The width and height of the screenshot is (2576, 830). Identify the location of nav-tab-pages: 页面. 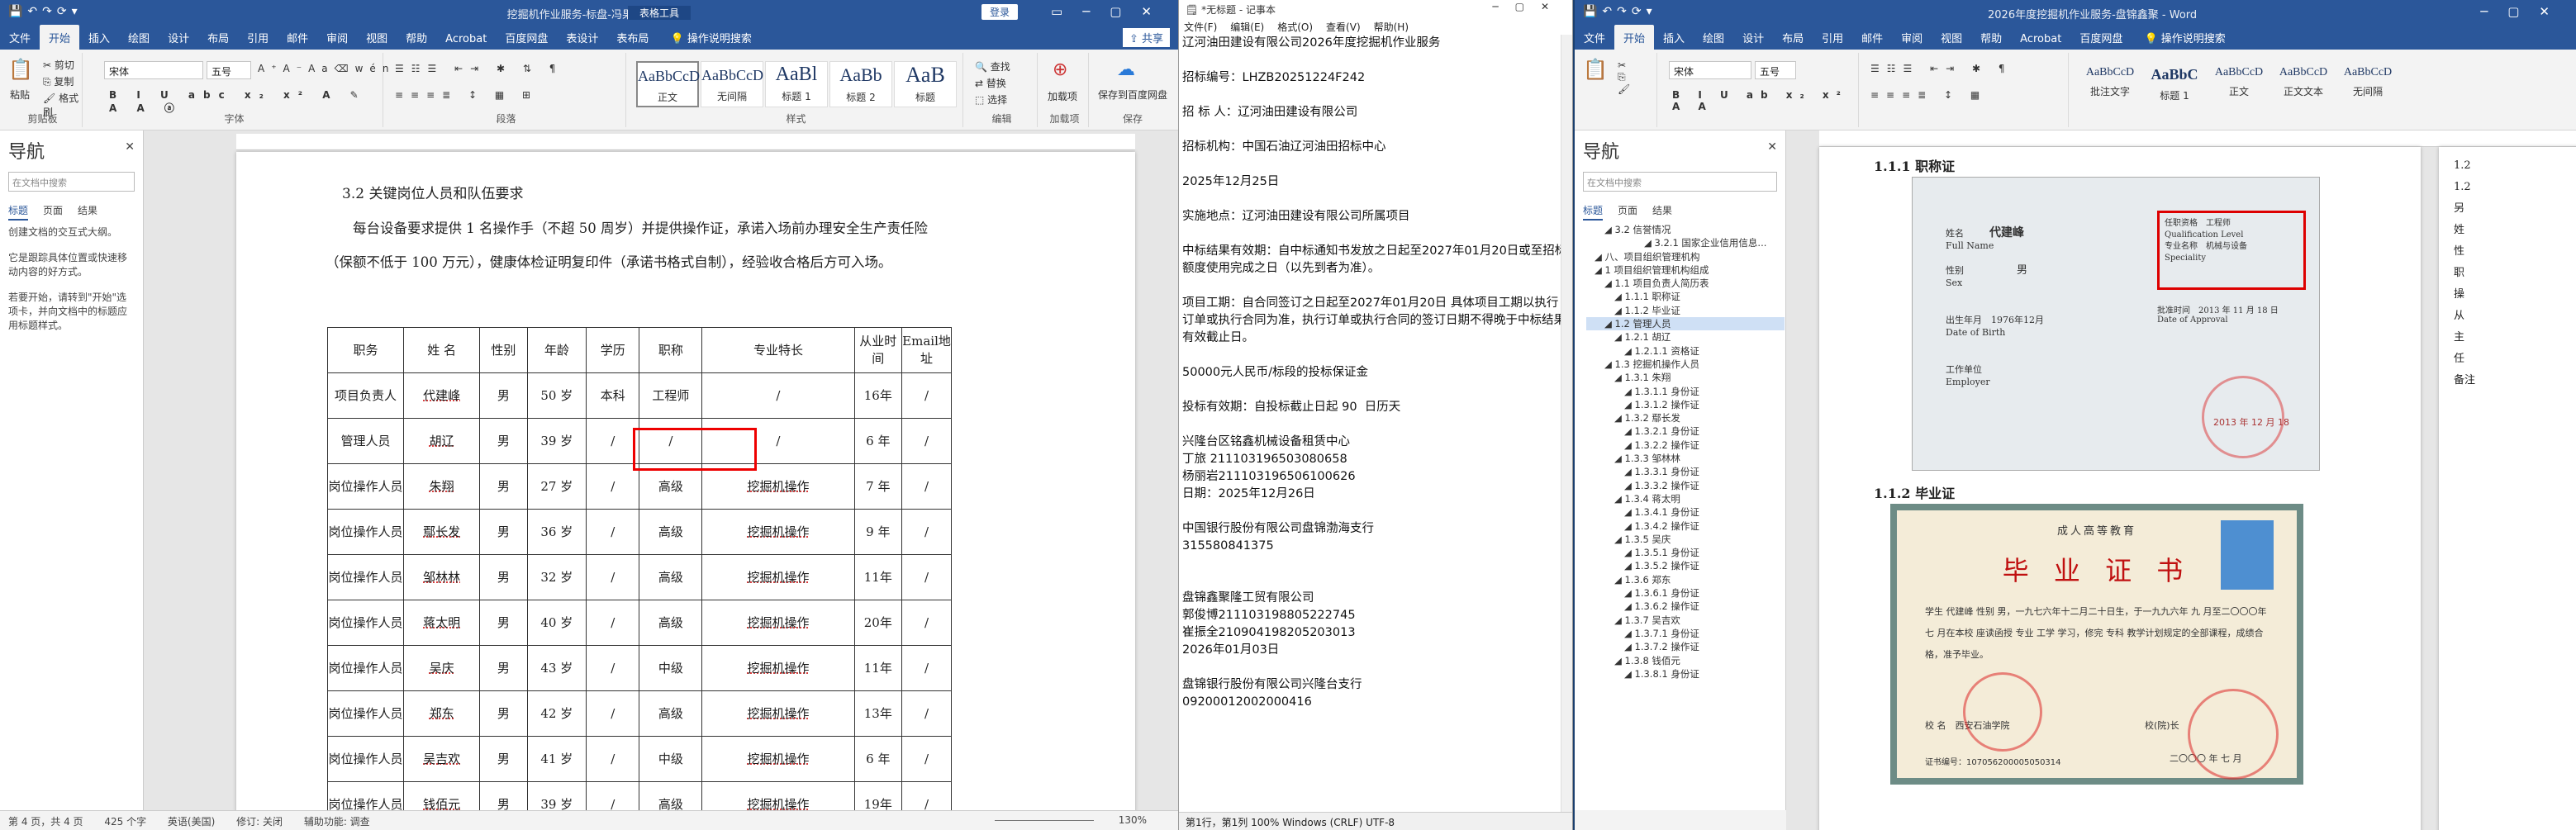
(53, 212).